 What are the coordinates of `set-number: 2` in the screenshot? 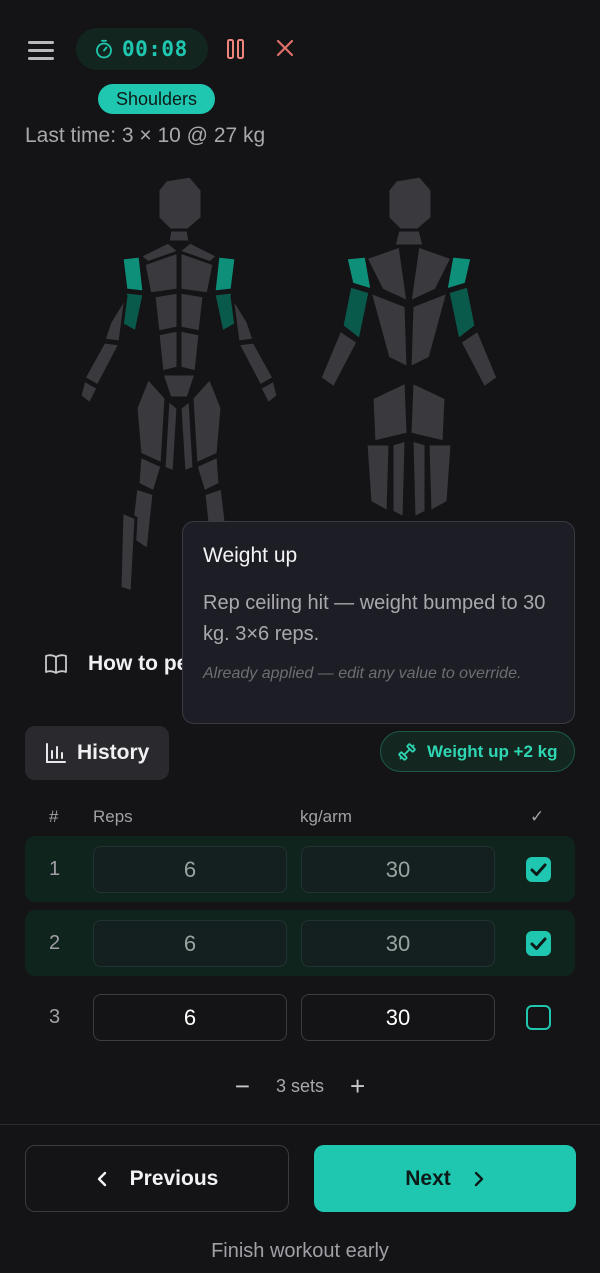 It's located at (55, 943).